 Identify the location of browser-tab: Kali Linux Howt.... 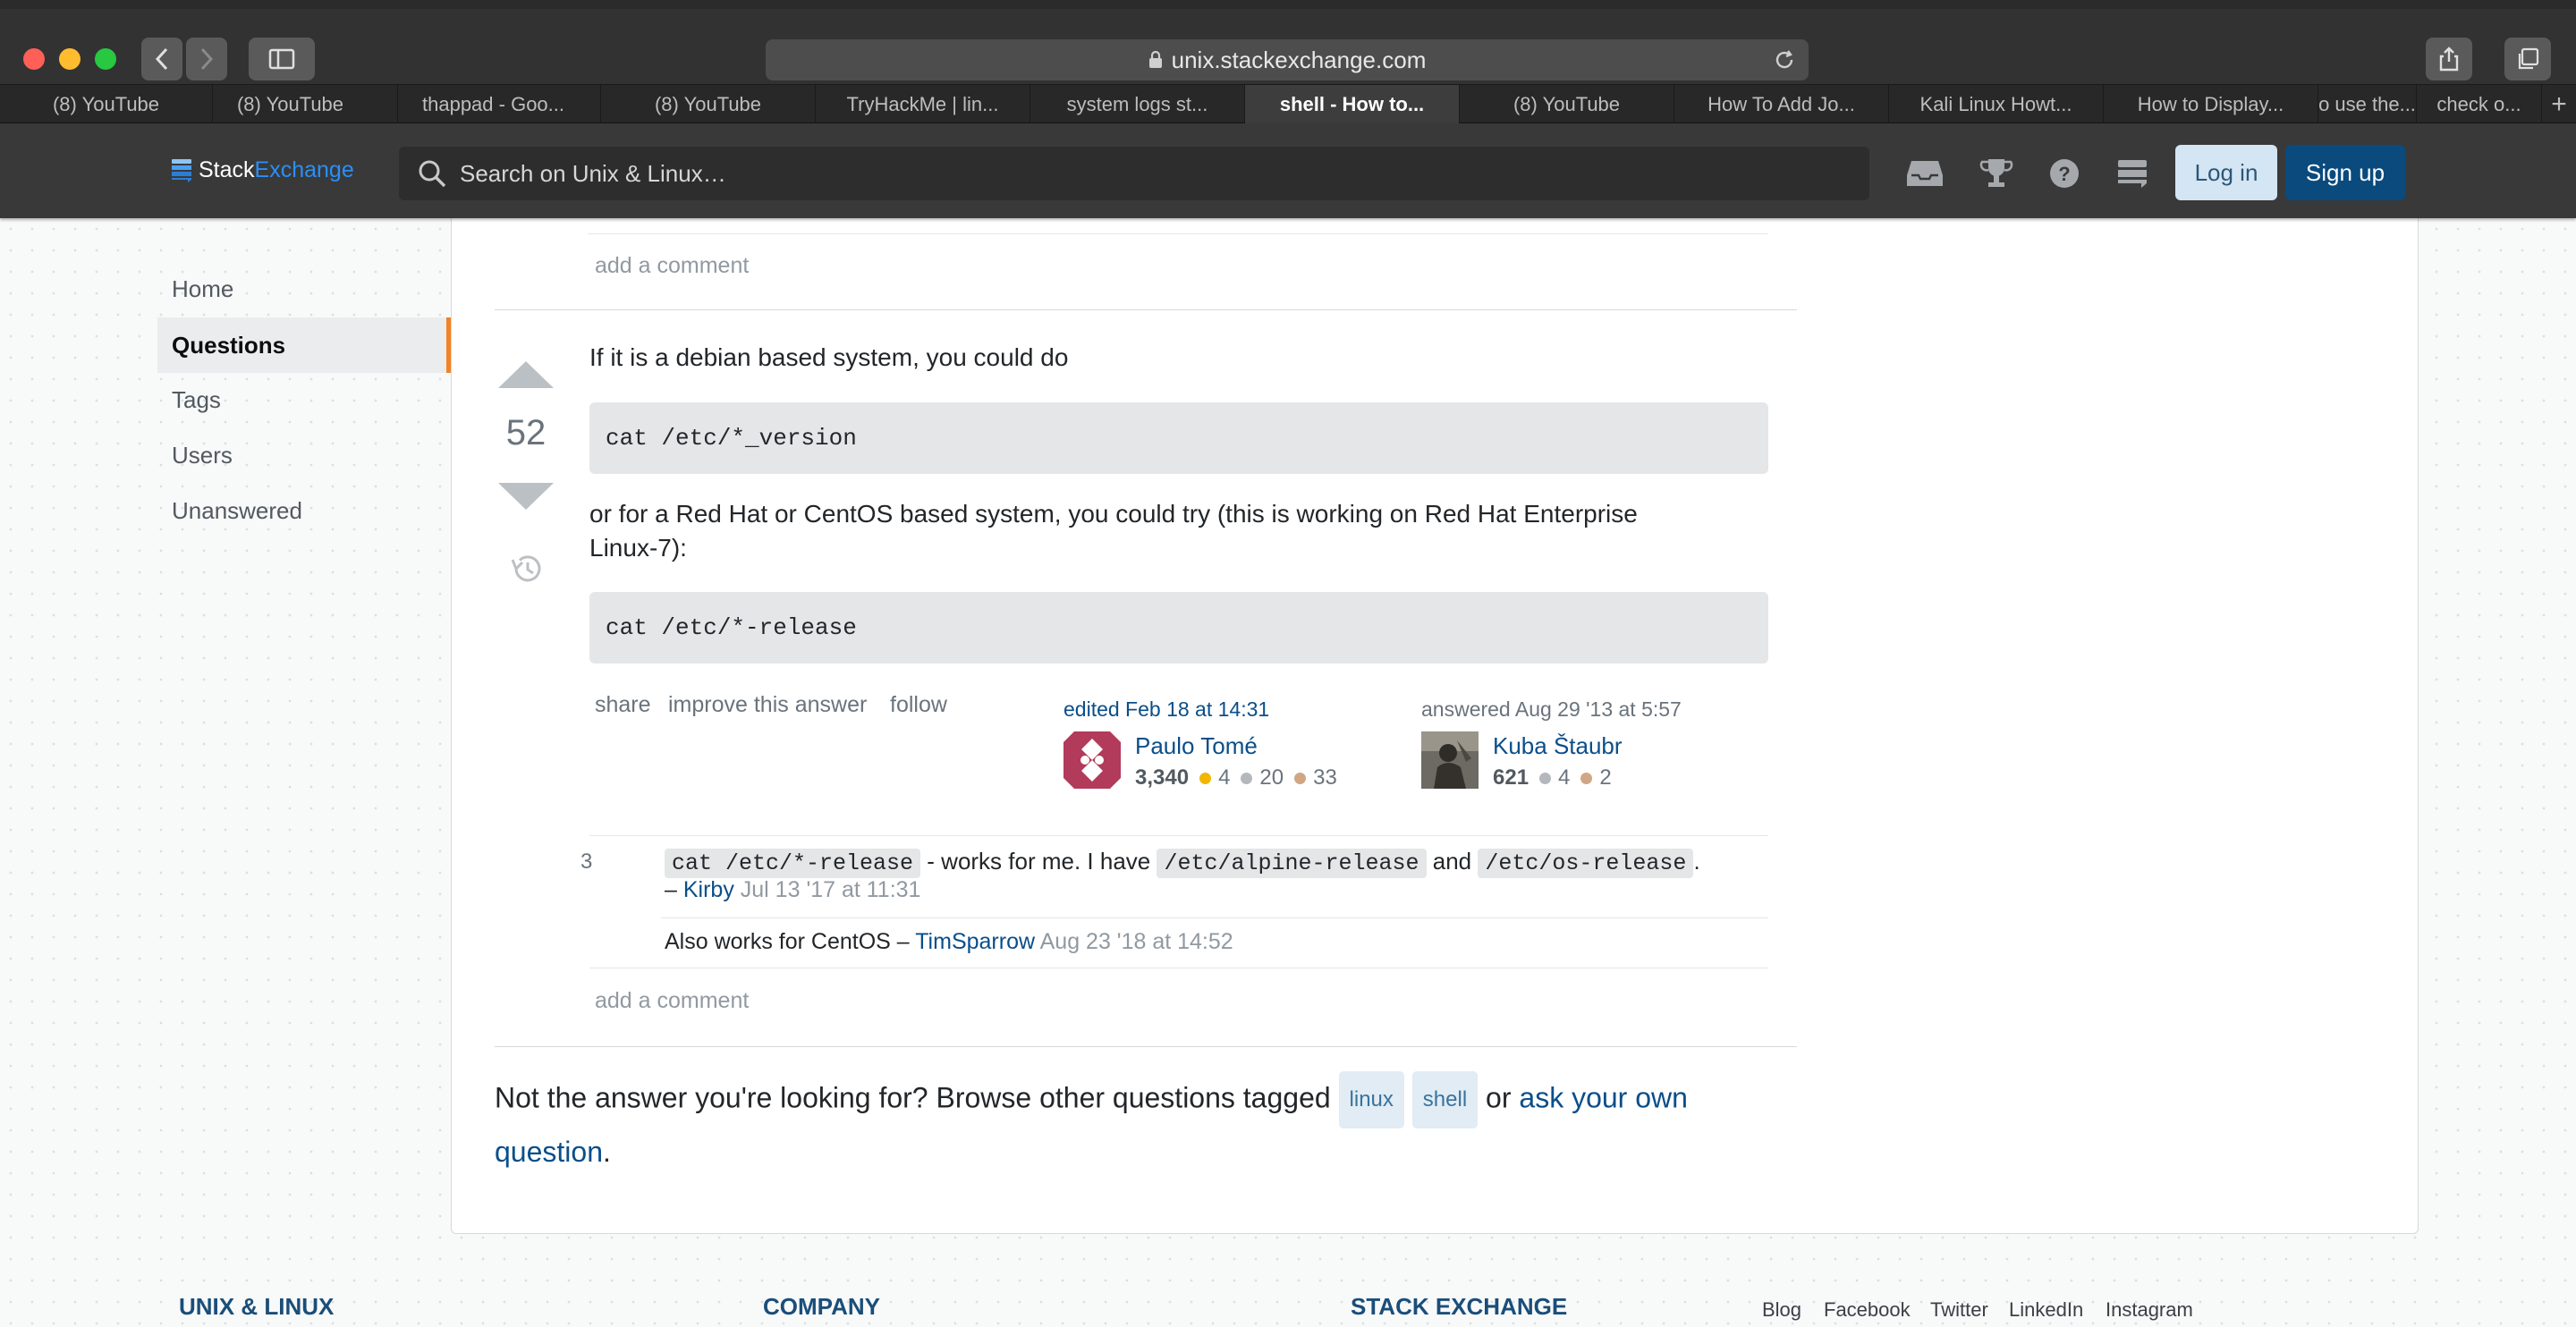
(1996, 104).